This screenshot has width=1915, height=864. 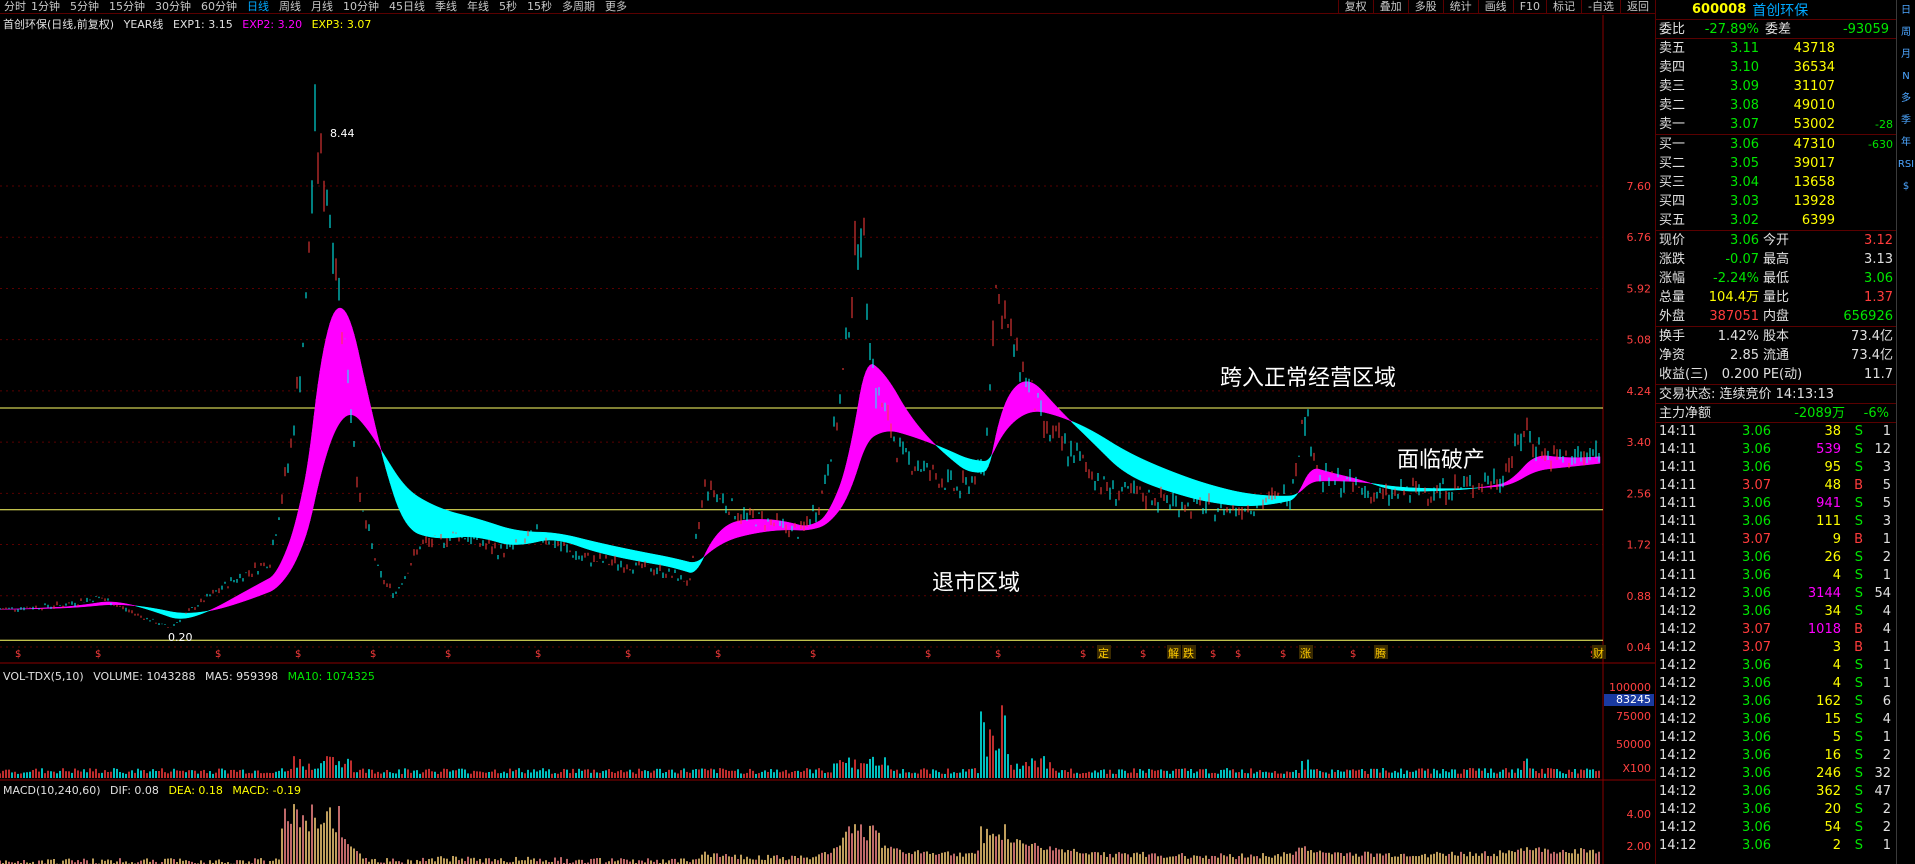 What do you see at coordinates (322, 6) in the screenshot?
I see `period-tab: 月线` at bounding box center [322, 6].